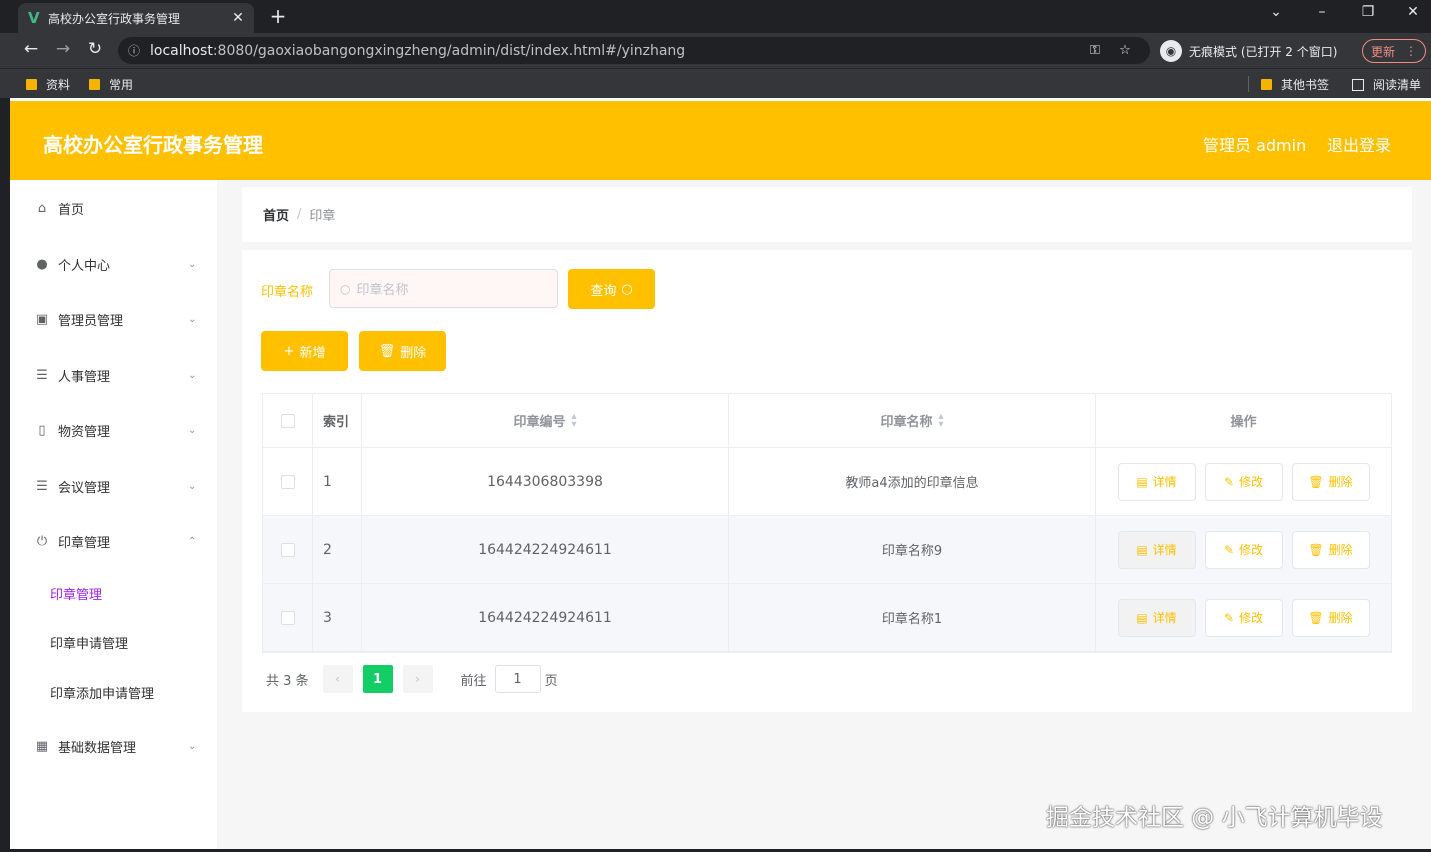 The height and width of the screenshot is (852, 1431). What do you see at coordinates (42, 486) in the screenshot?
I see `list-icon: ☰` at bounding box center [42, 486].